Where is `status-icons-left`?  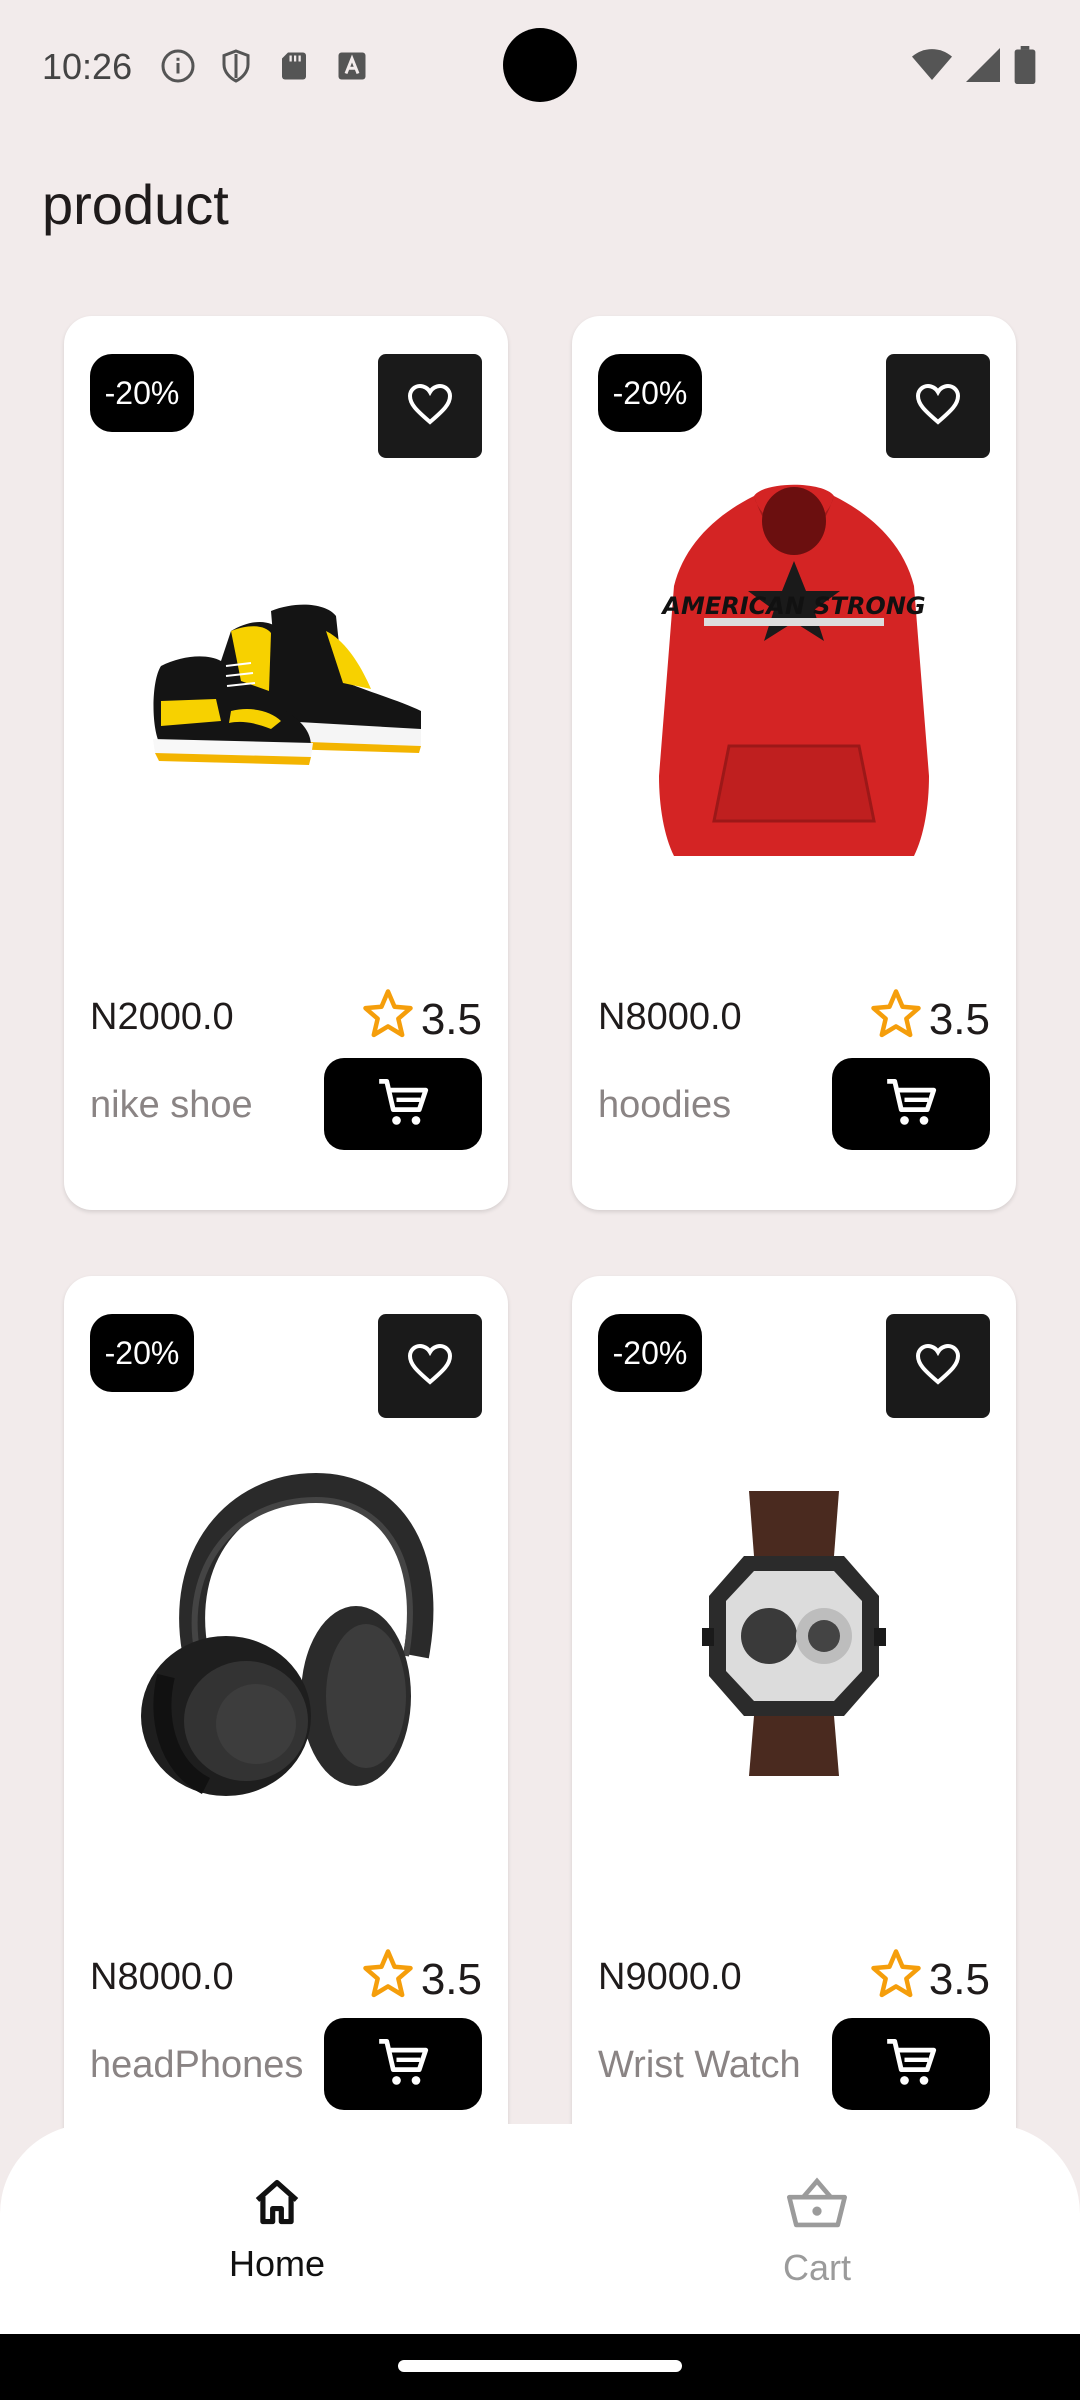
status-icons-left is located at coordinates (265, 66).